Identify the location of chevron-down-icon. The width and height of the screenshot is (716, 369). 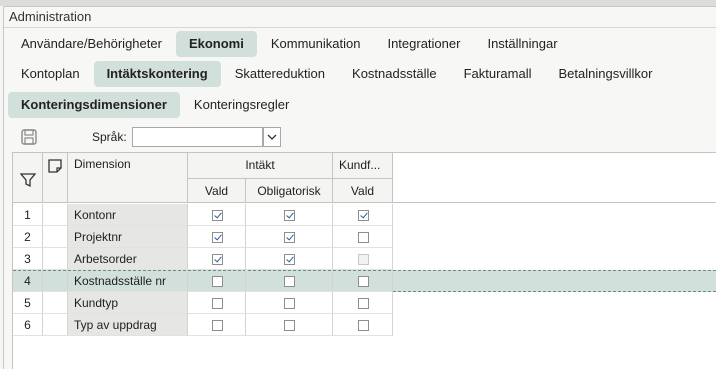
(272, 137).